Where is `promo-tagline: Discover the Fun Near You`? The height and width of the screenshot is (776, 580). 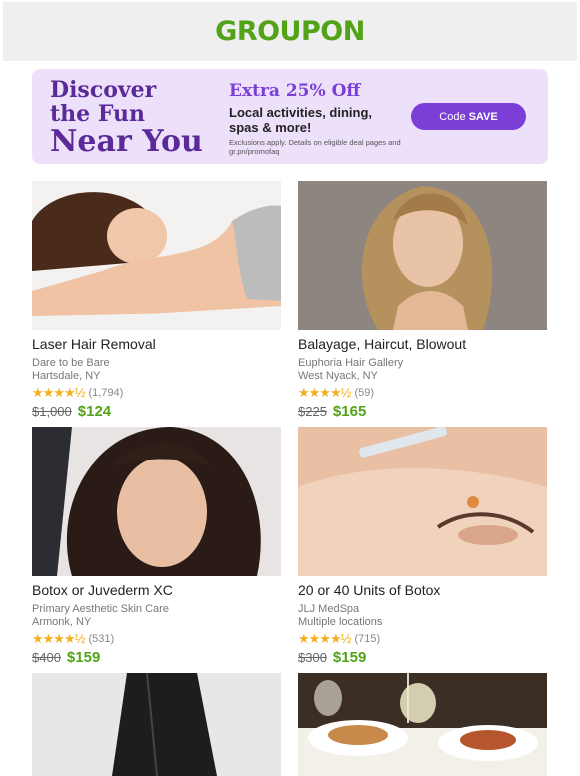 promo-tagline: Discover the Fun Near You is located at coordinates (126, 118).